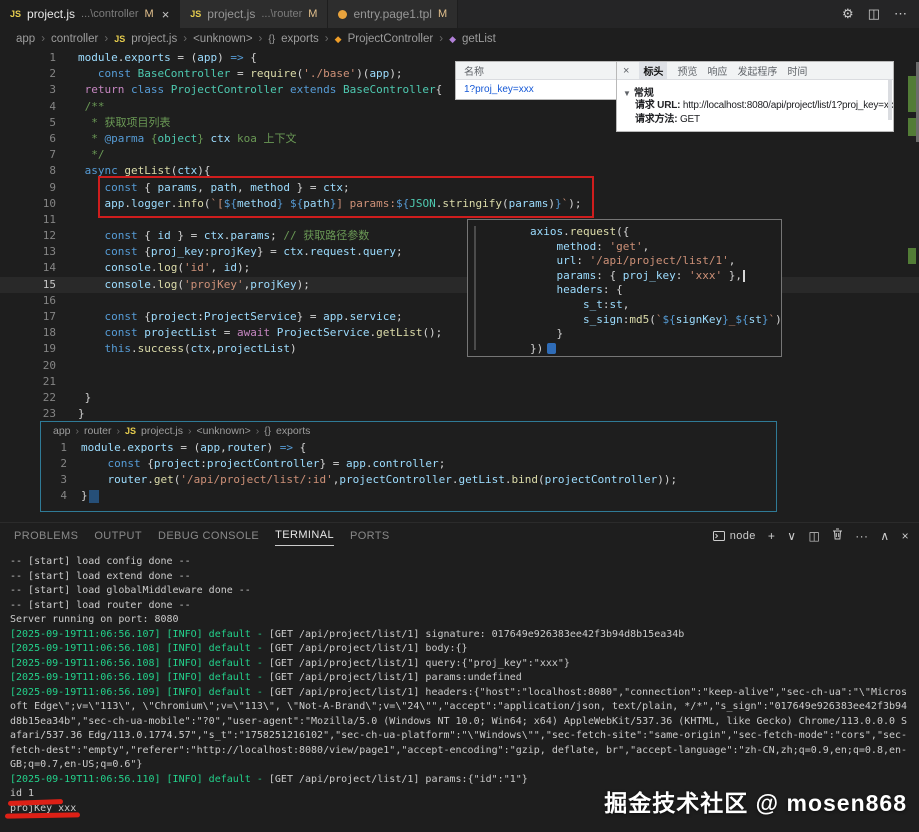  Describe the element at coordinates (77, 414) in the screenshot. I see `code-text: }` at that location.